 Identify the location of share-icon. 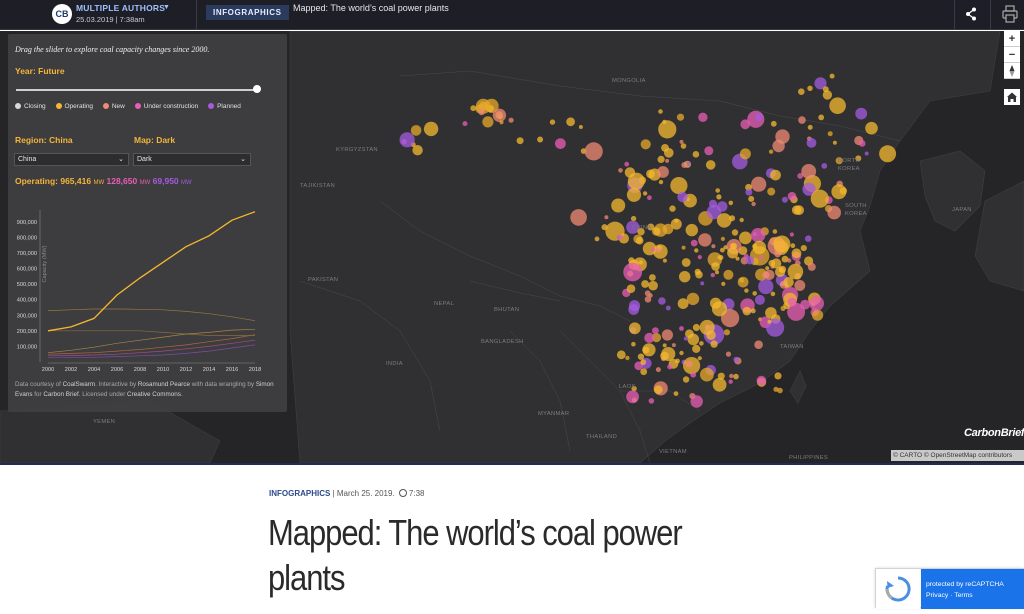
(971, 14).